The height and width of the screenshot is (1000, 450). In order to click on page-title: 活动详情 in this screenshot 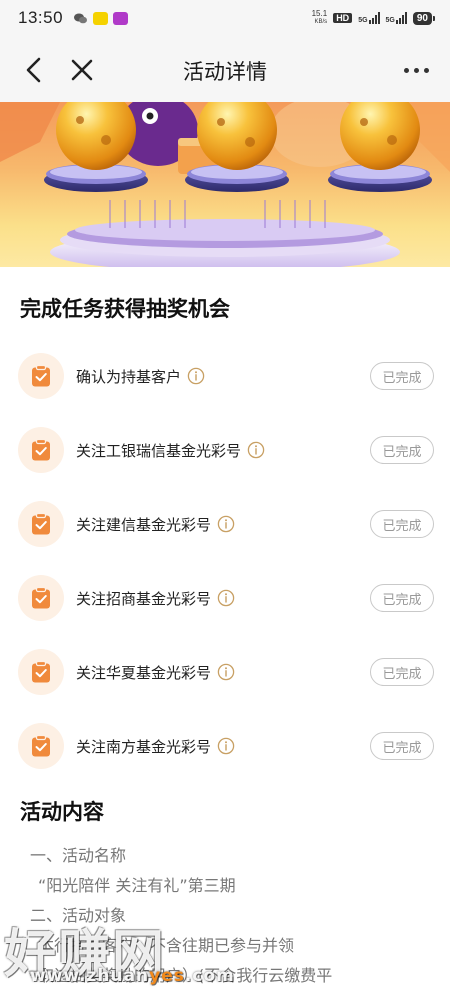, I will do `click(225, 72)`.